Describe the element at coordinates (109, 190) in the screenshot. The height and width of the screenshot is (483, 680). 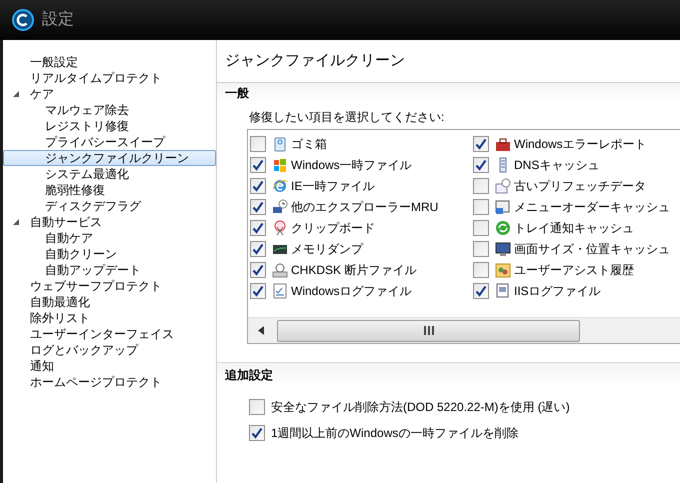
I see `tree-item: 脆弱性修復` at that location.